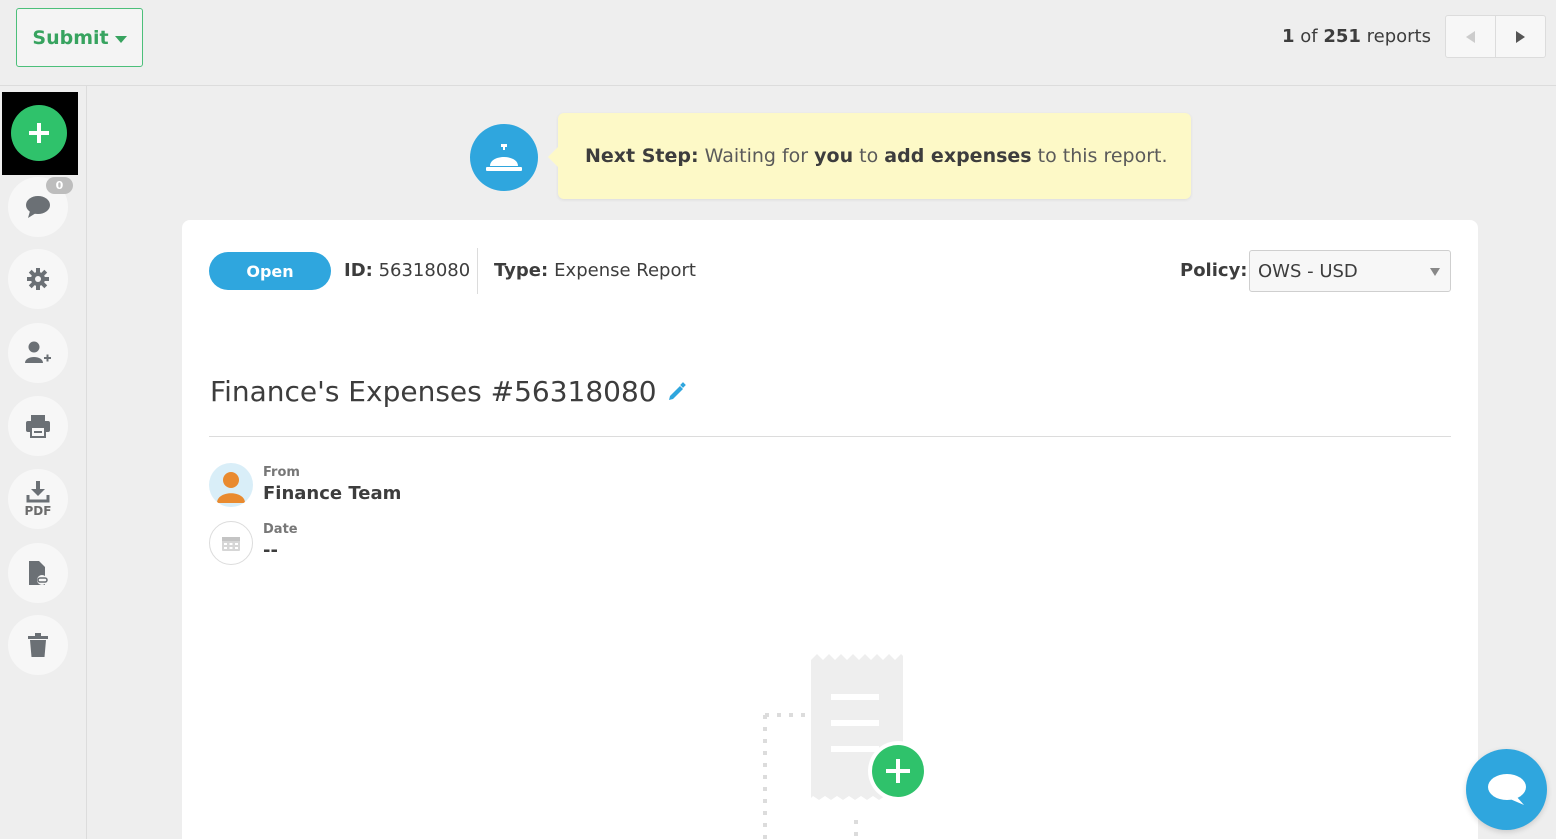 This screenshot has width=1556, height=839. I want to click on edit-title-button, so click(677, 391).